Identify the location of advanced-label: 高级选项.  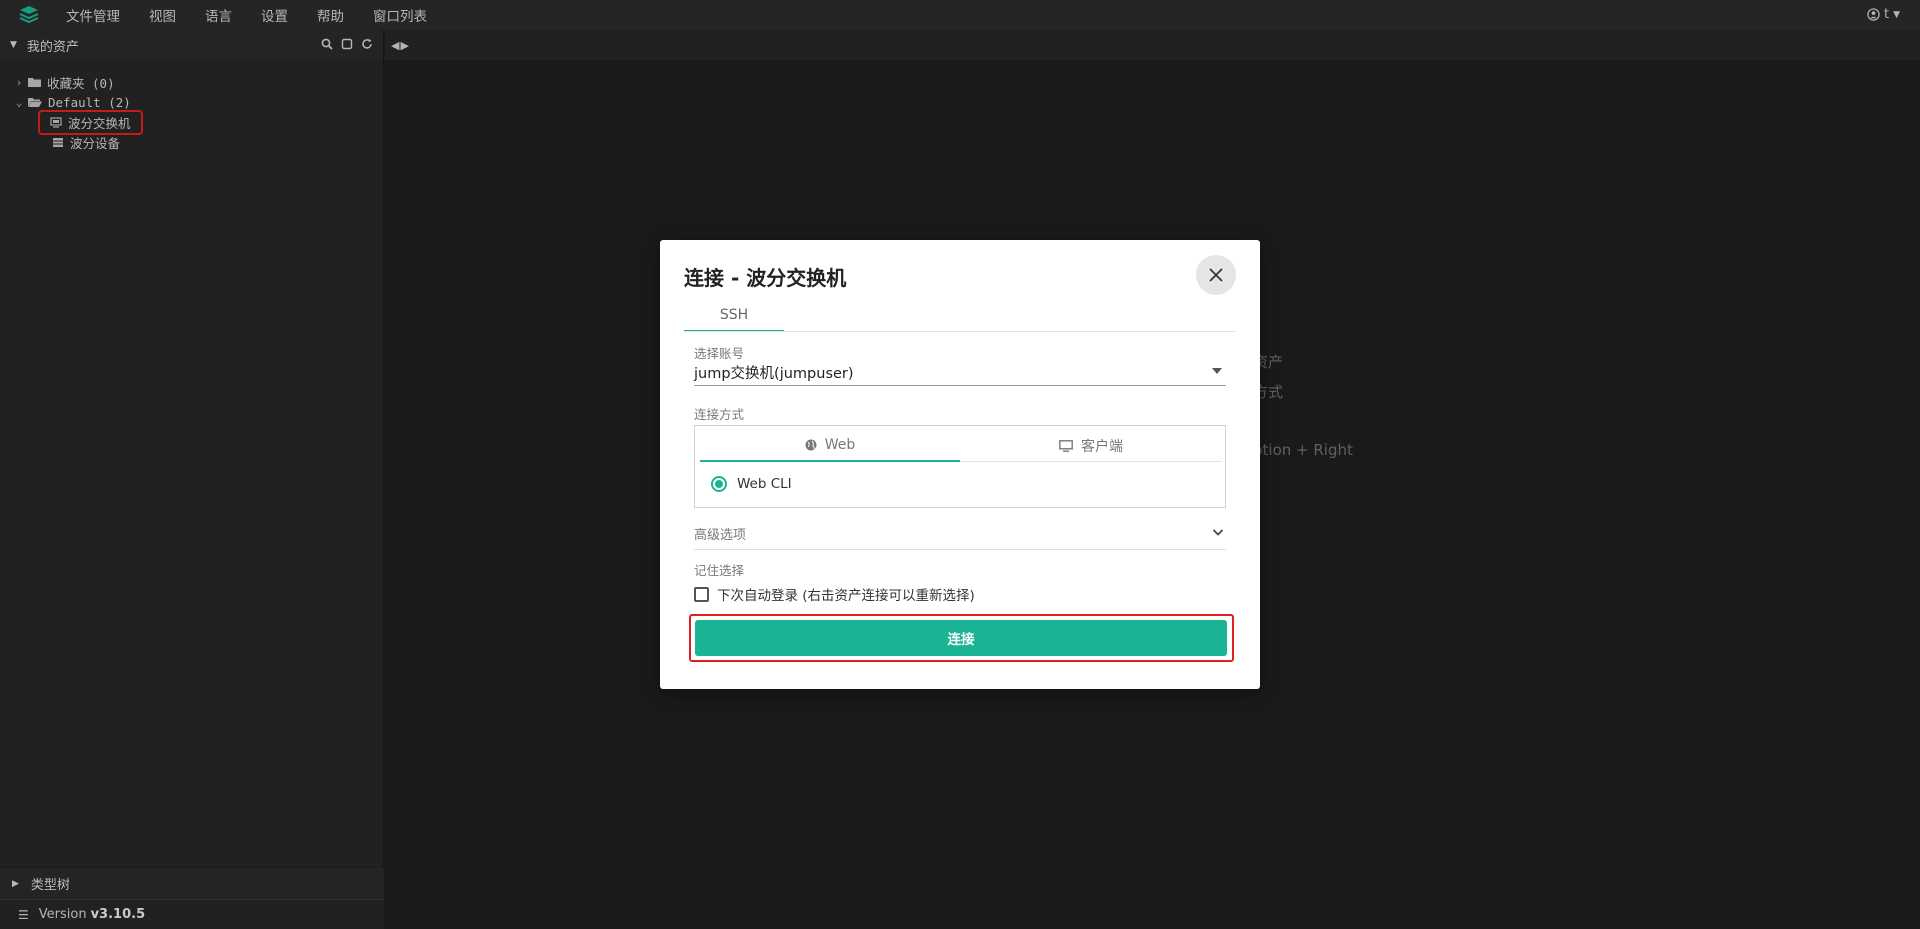
(720, 535).